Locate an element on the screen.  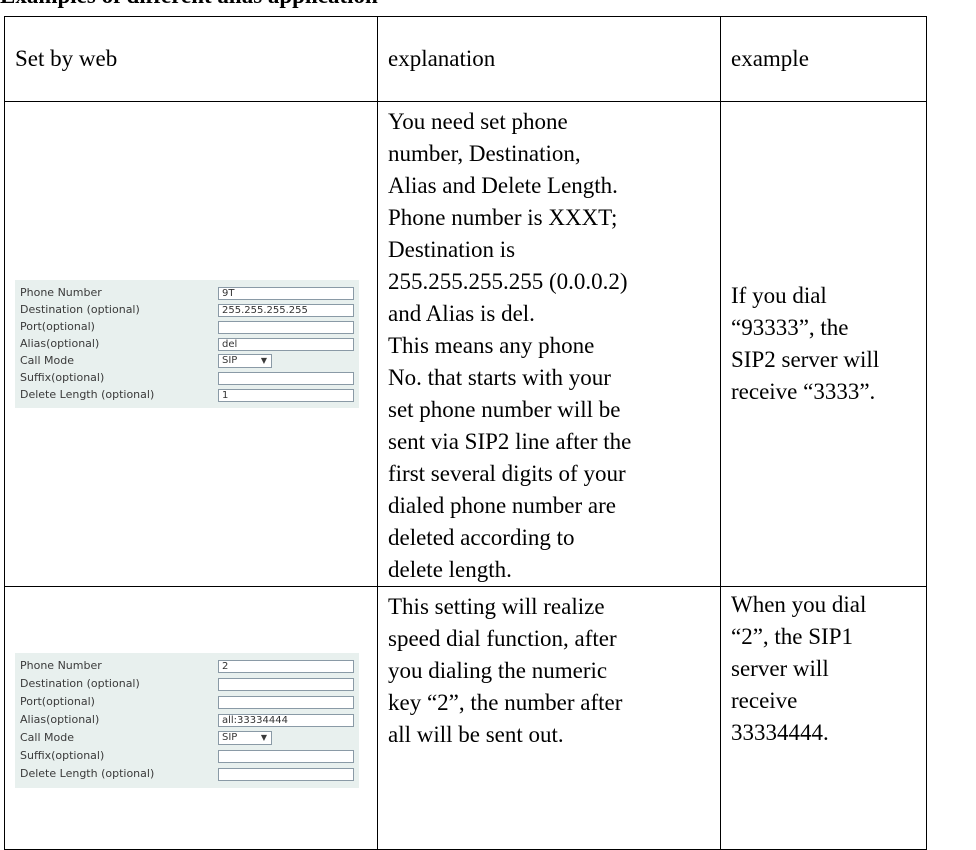
explanation-line: you dialing the numeric is located at coordinates (498, 670).